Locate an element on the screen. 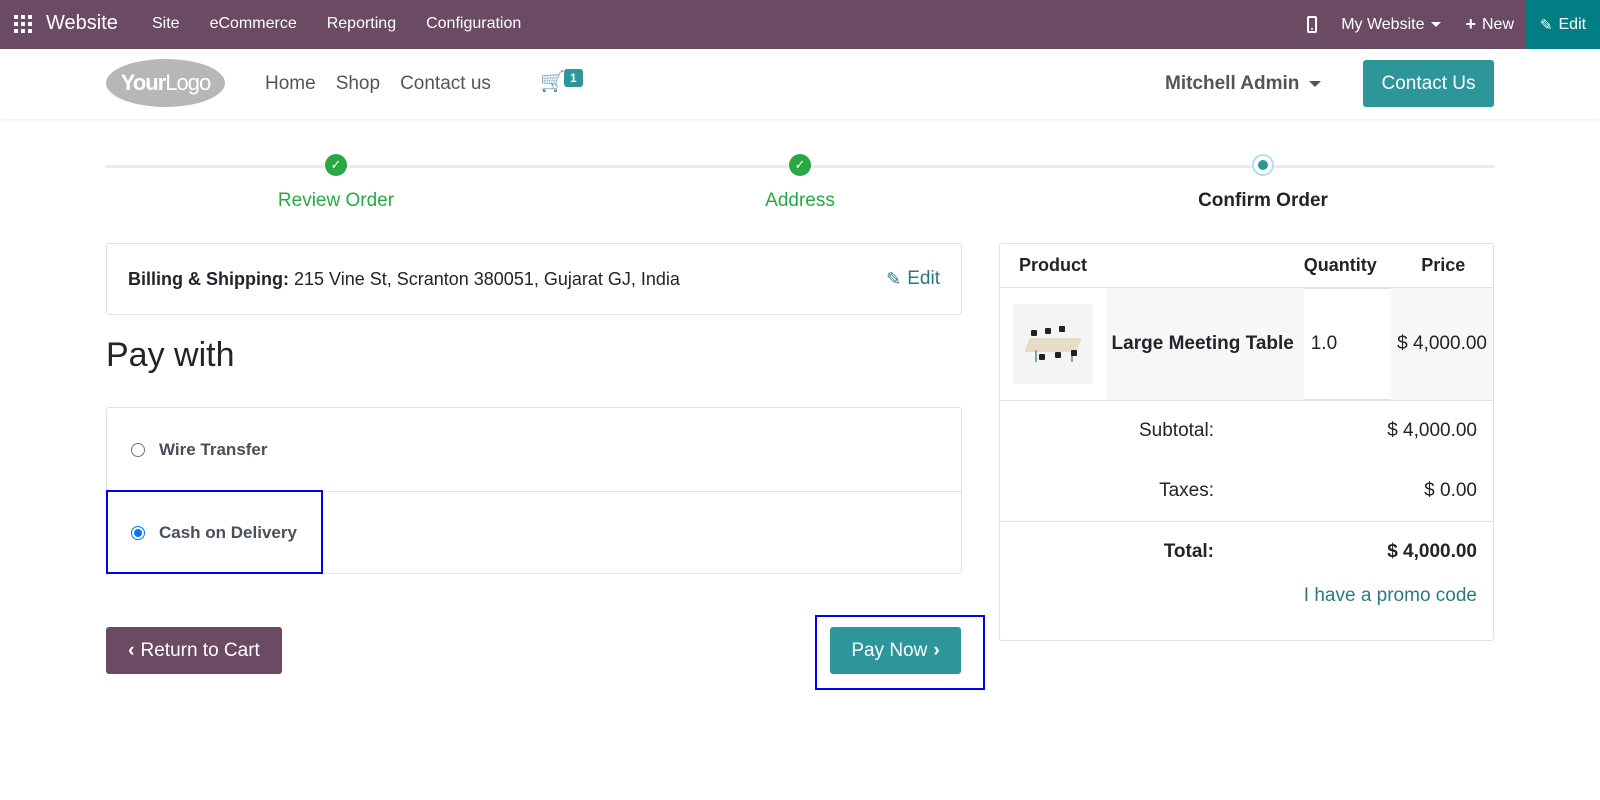  site-nav: Home Shop Contact us is located at coordinates (378, 84).